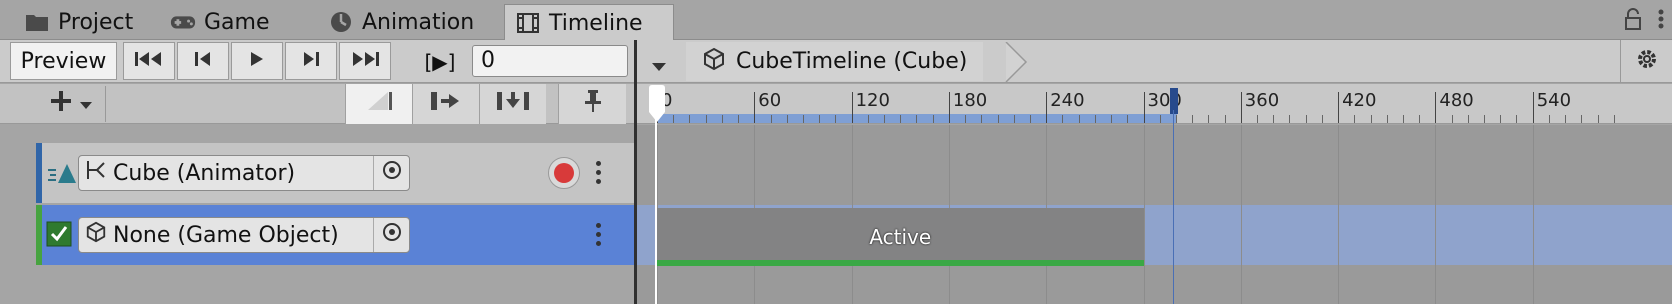  I want to click on replace-mode-icon, so click(513, 104).